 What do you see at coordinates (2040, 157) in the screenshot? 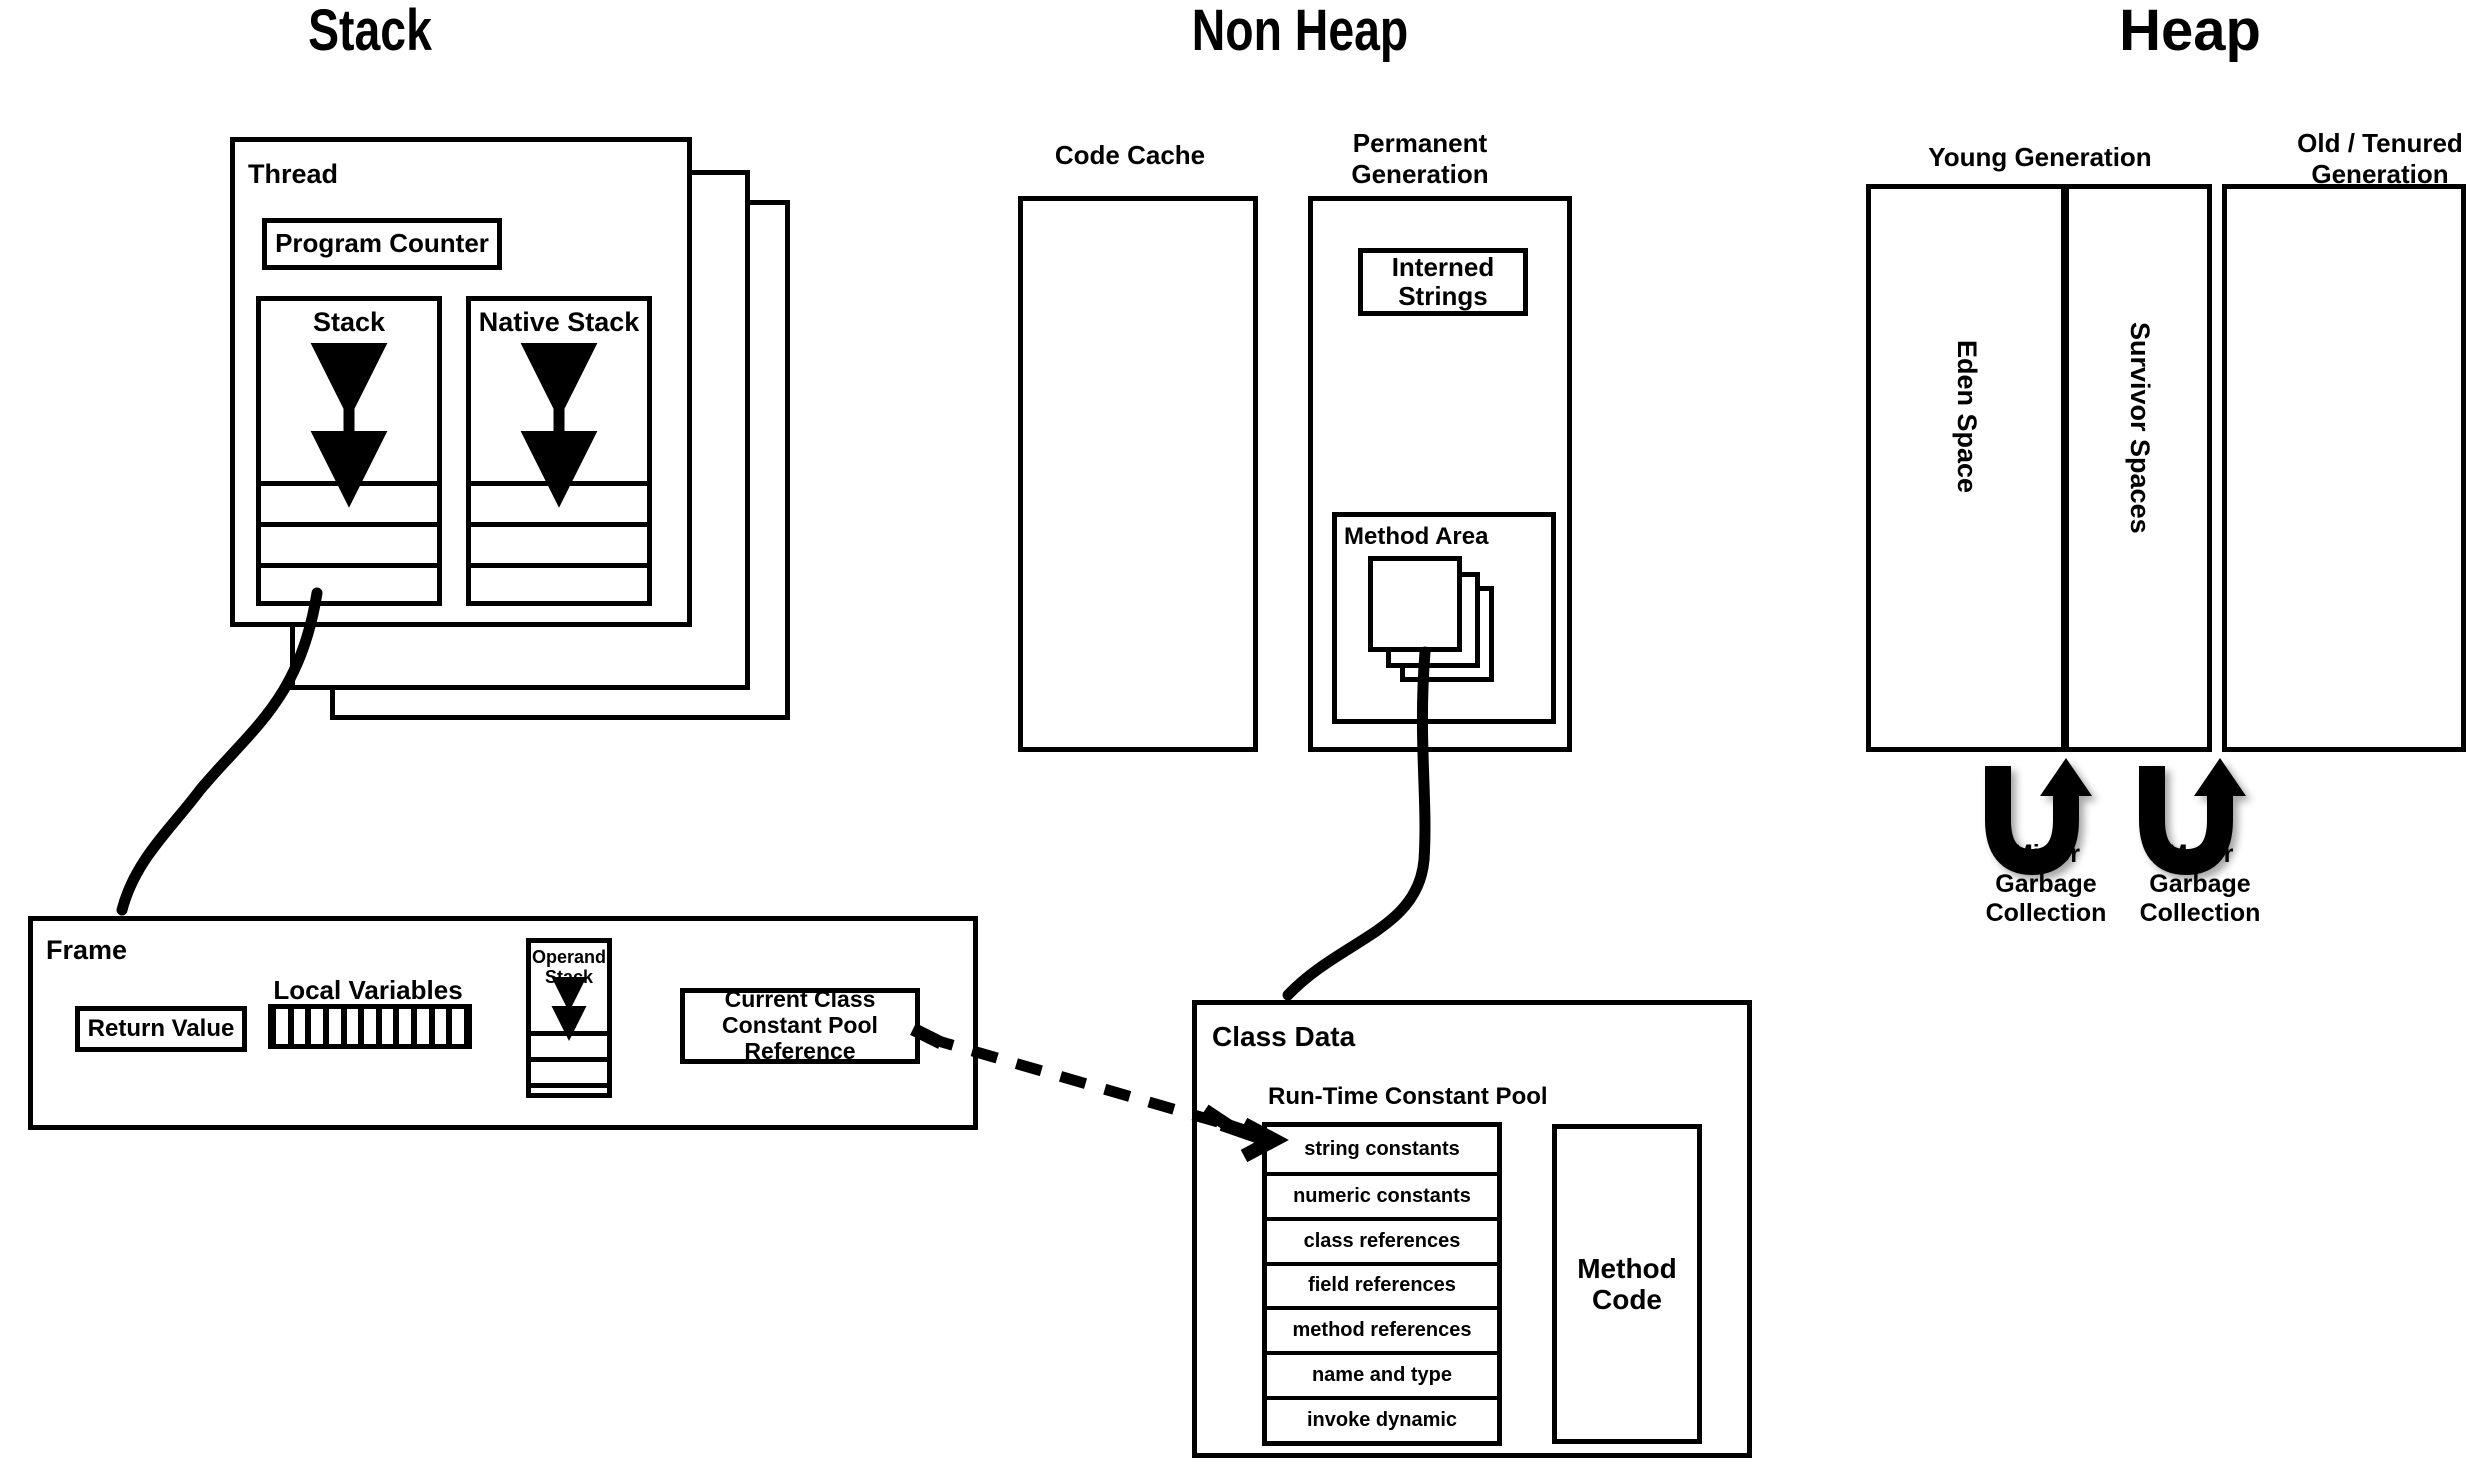
I see `young-generation-label: Young Generation` at bounding box center [2040, 157].